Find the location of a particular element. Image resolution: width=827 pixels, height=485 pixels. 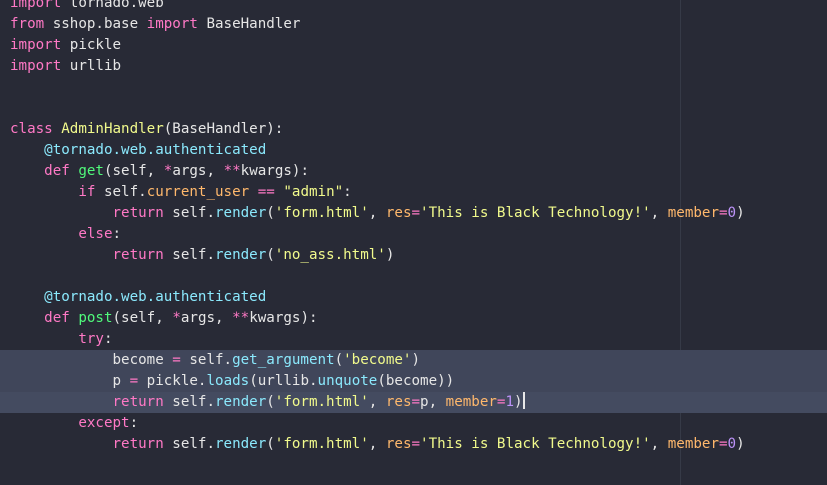

code-line: become = self.get_argument('become') is located at coordinates (413, 360).